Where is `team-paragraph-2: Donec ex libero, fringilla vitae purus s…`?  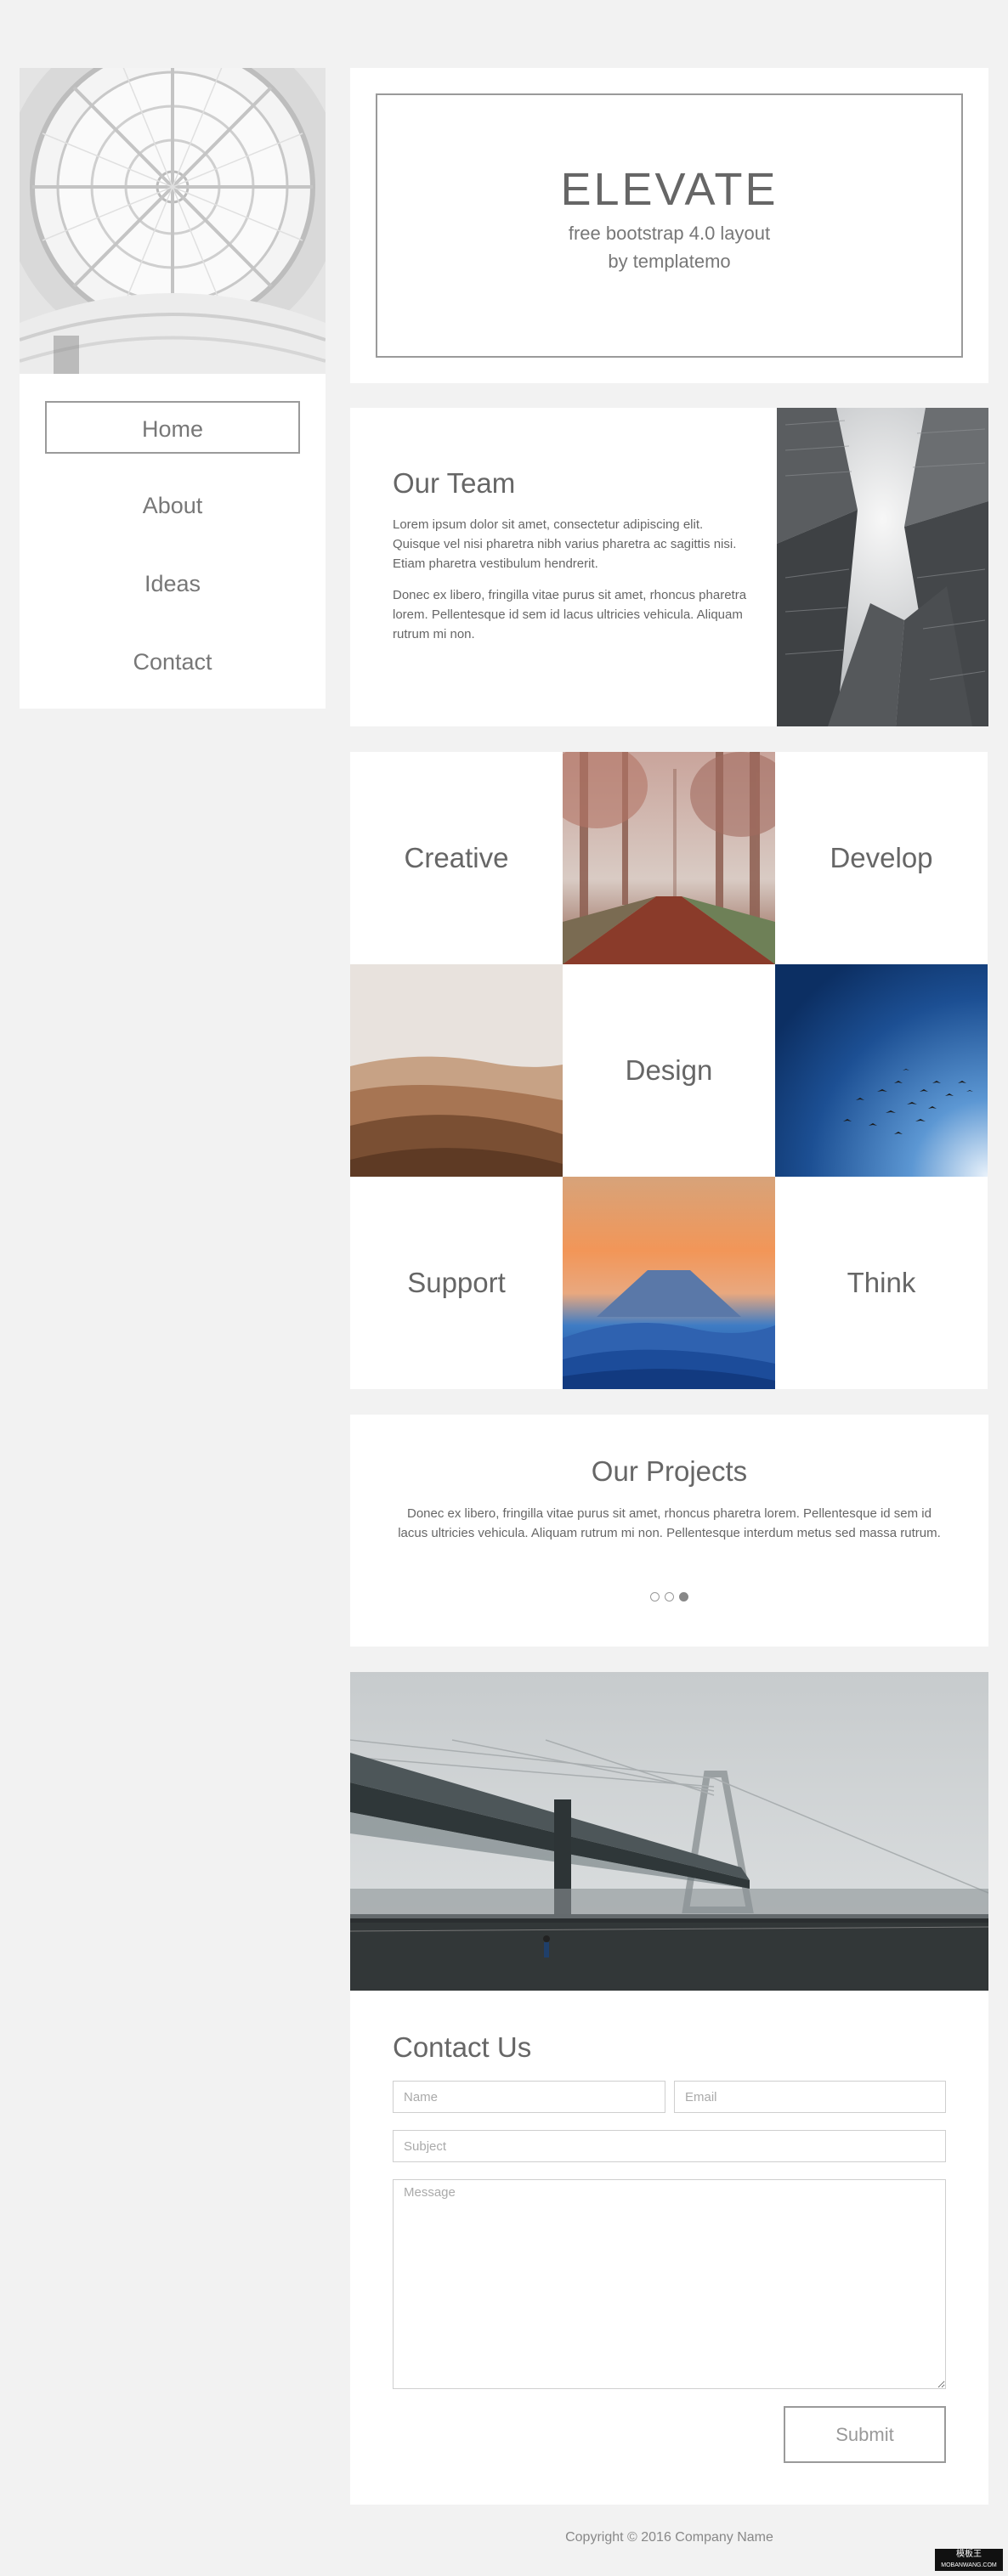 team-paragraph-2: Donec ex libero, fringilla vitae purus s… is located at coordinates (570, 614).